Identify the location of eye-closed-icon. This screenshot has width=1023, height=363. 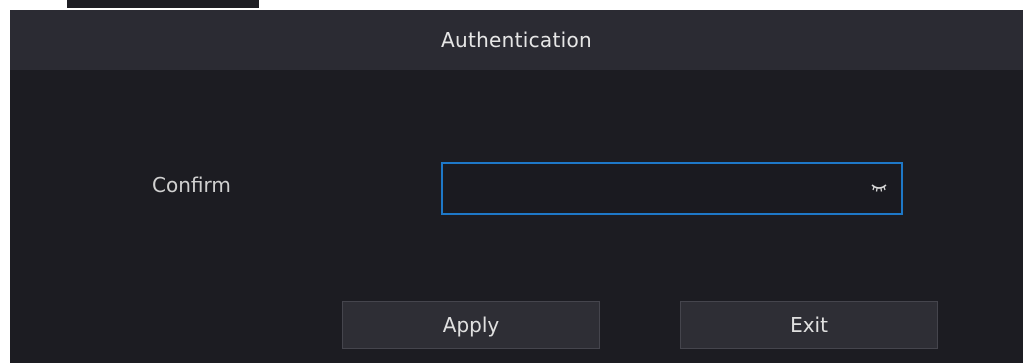
(879, 187).